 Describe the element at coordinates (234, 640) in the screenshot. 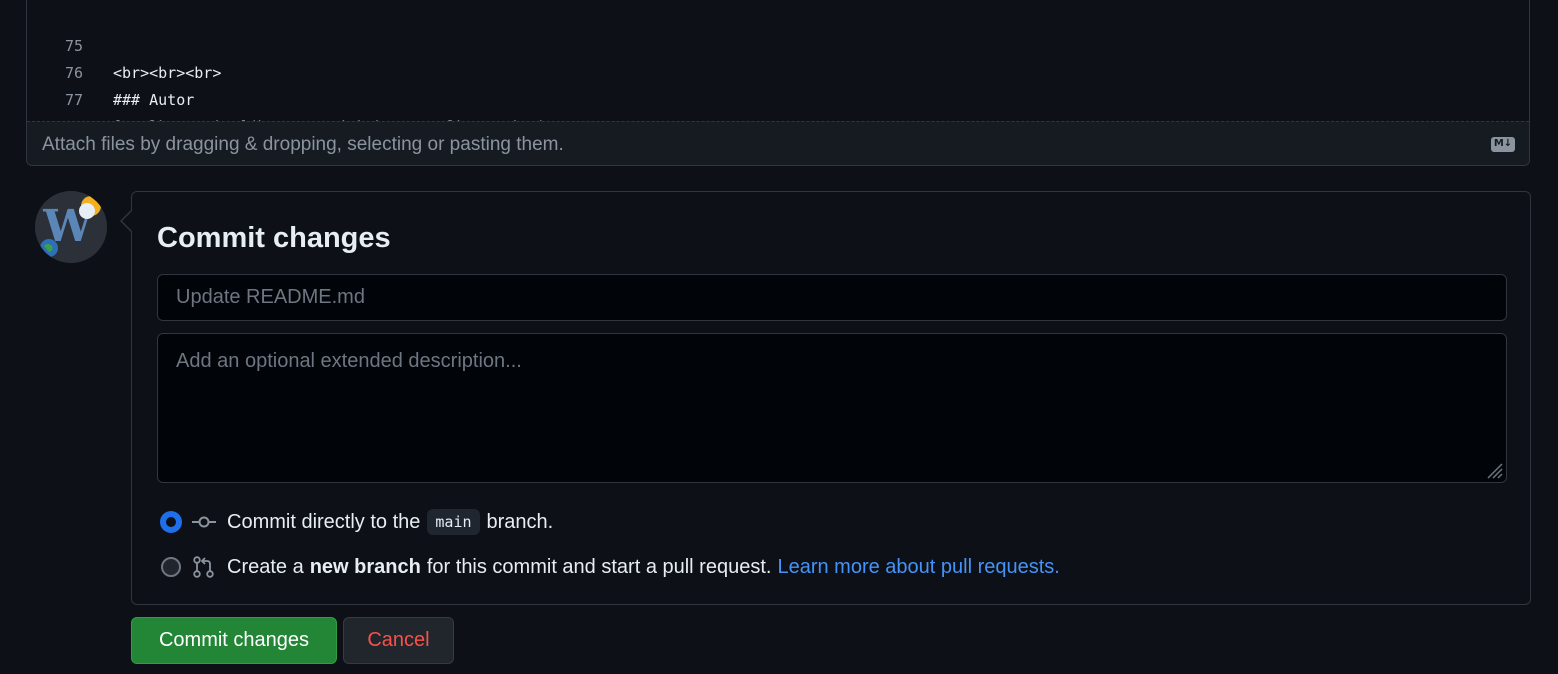

I see `commit-changes-button: Commit changes` at that location.